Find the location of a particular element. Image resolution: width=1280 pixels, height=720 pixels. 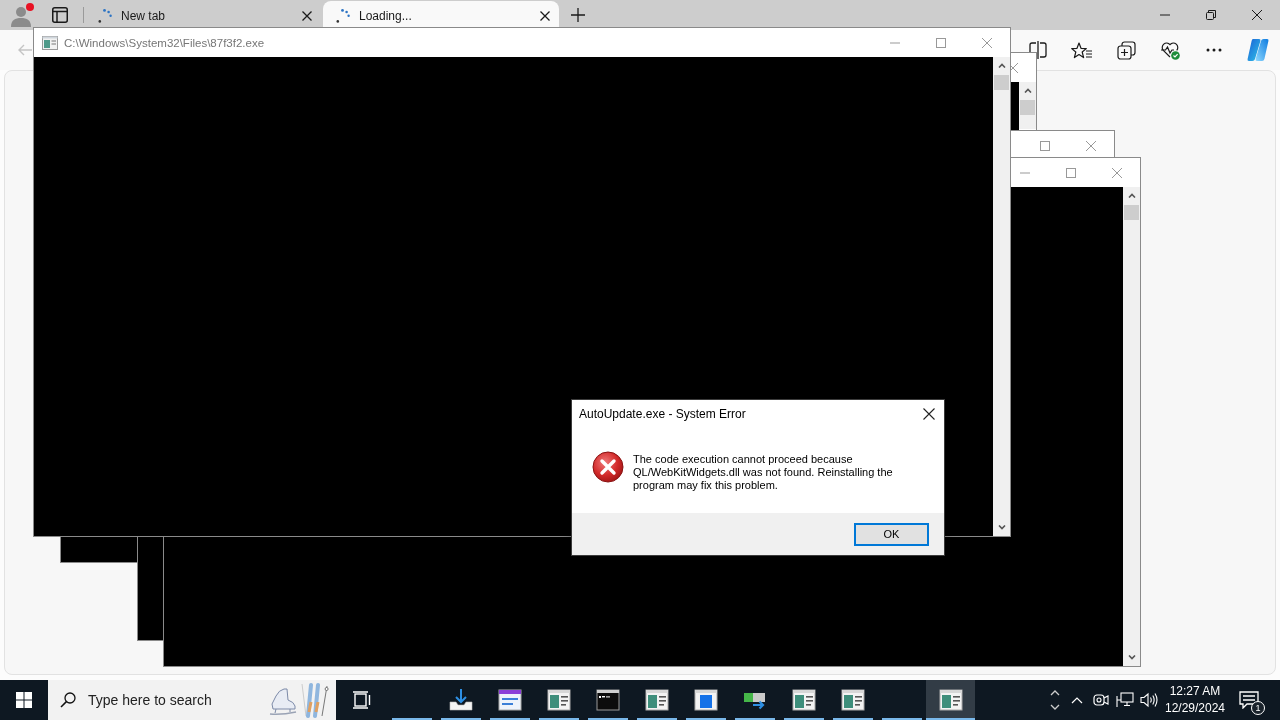

search-icon is located at coordinates (68, 700).